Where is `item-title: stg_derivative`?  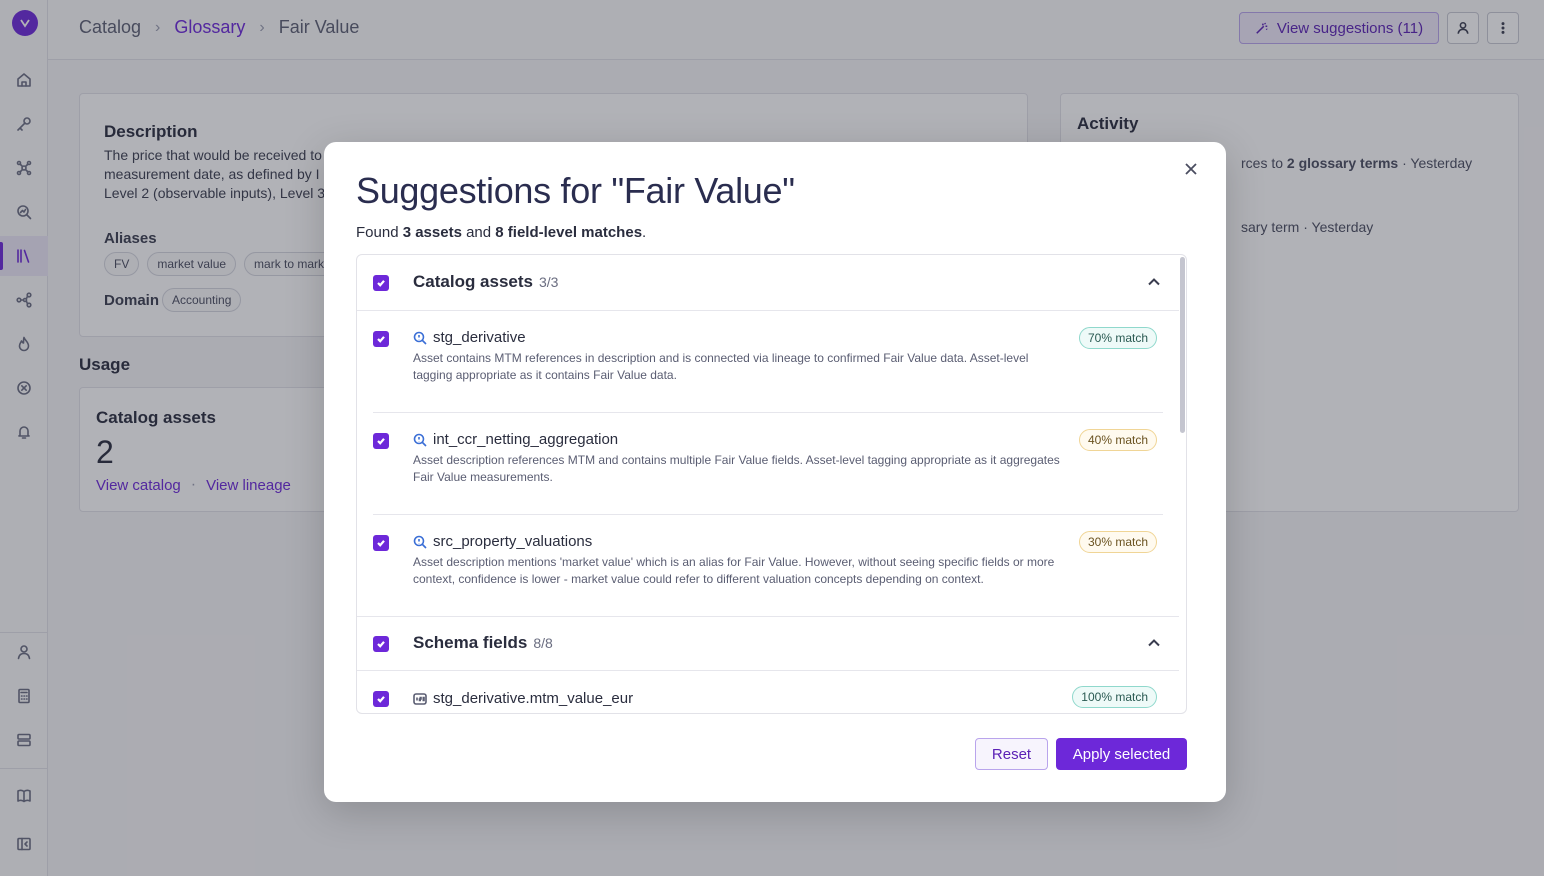 item-title: stg_derivative is located at coordinates (469, 337).